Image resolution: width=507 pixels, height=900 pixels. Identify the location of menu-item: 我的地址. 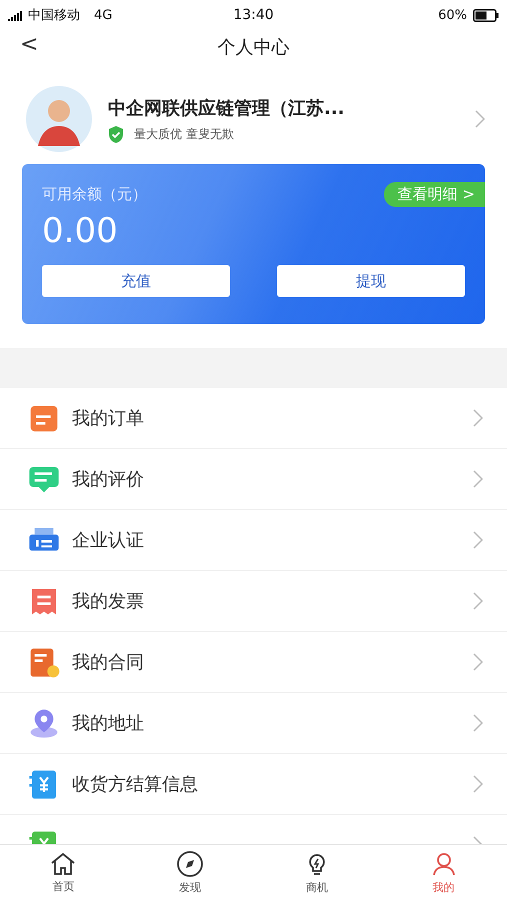
(253, 723).